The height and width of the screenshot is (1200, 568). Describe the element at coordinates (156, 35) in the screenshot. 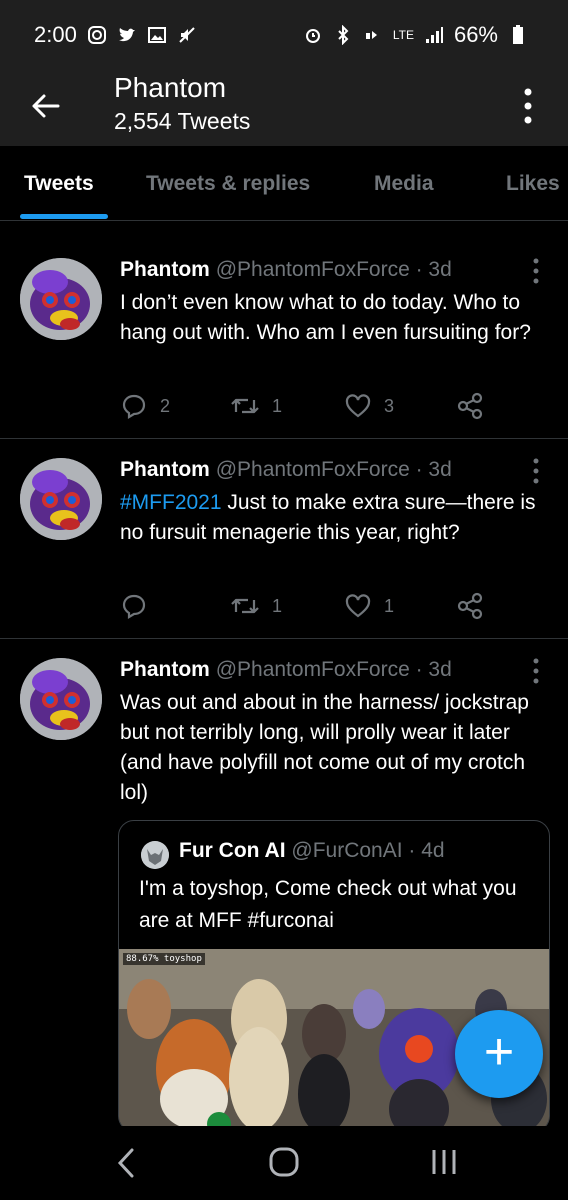

I see `gallery-icon` at that location.